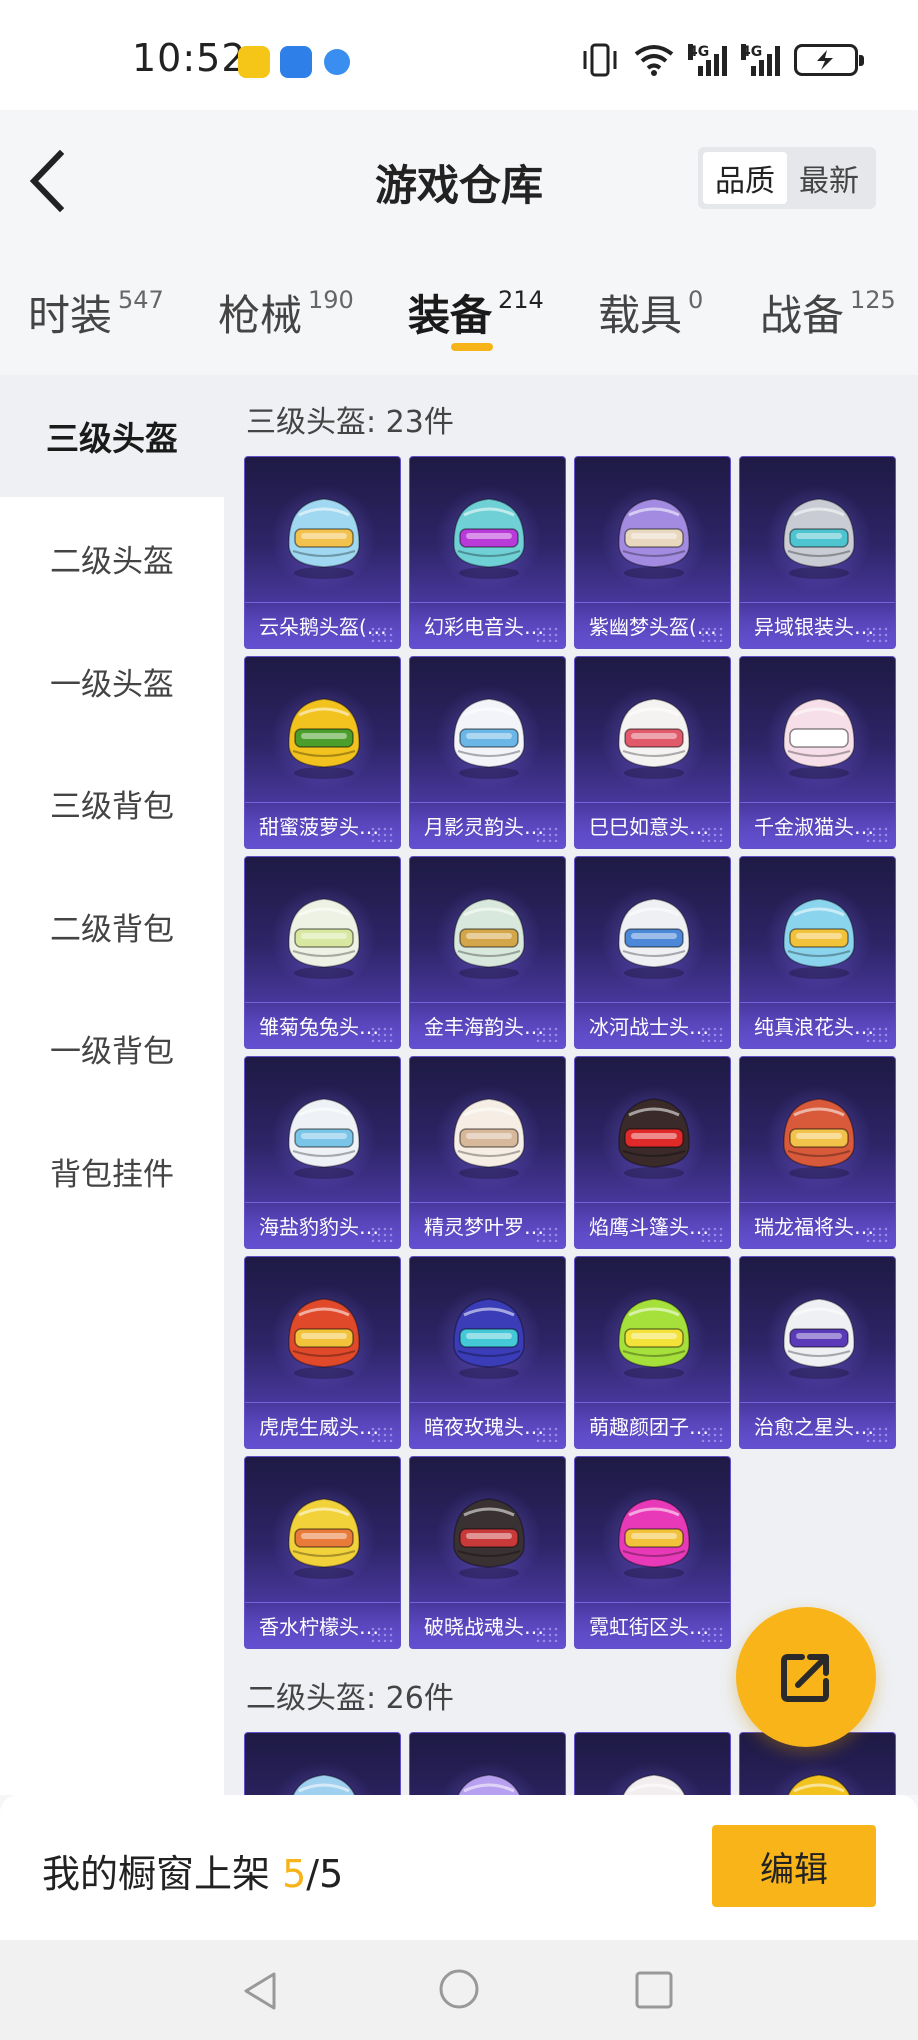 The image size is (918, 2040). What do you see at coordinates (794, 1866) in the screenshot?
I see `edit-button: 编辑` at bounding box center [794, 1866].